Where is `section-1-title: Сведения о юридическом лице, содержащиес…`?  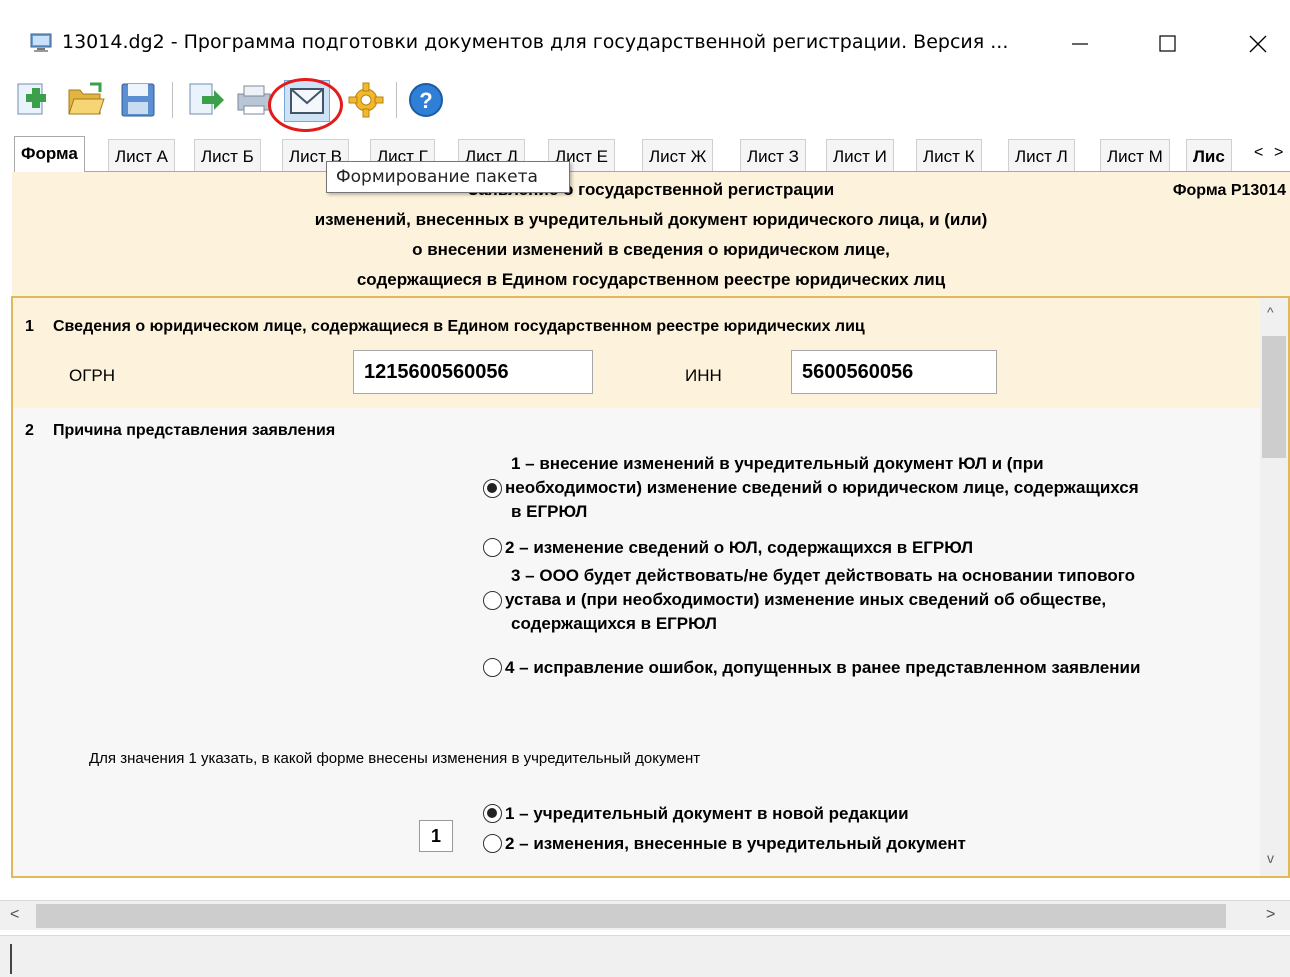 section-1-title: Сведения о юридическом лице, содержащиес… is located at coordinates (459, 326).